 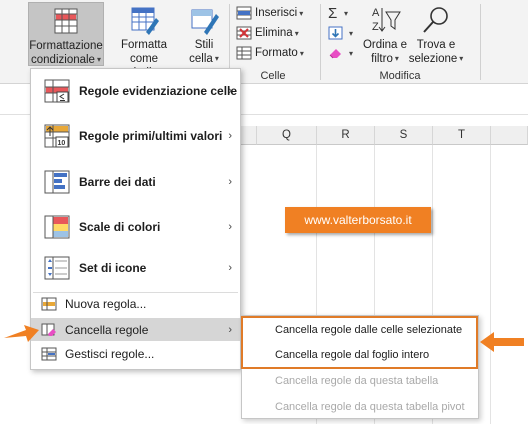 I want to click on clear-rules-icon, so click(x=49, y=330).